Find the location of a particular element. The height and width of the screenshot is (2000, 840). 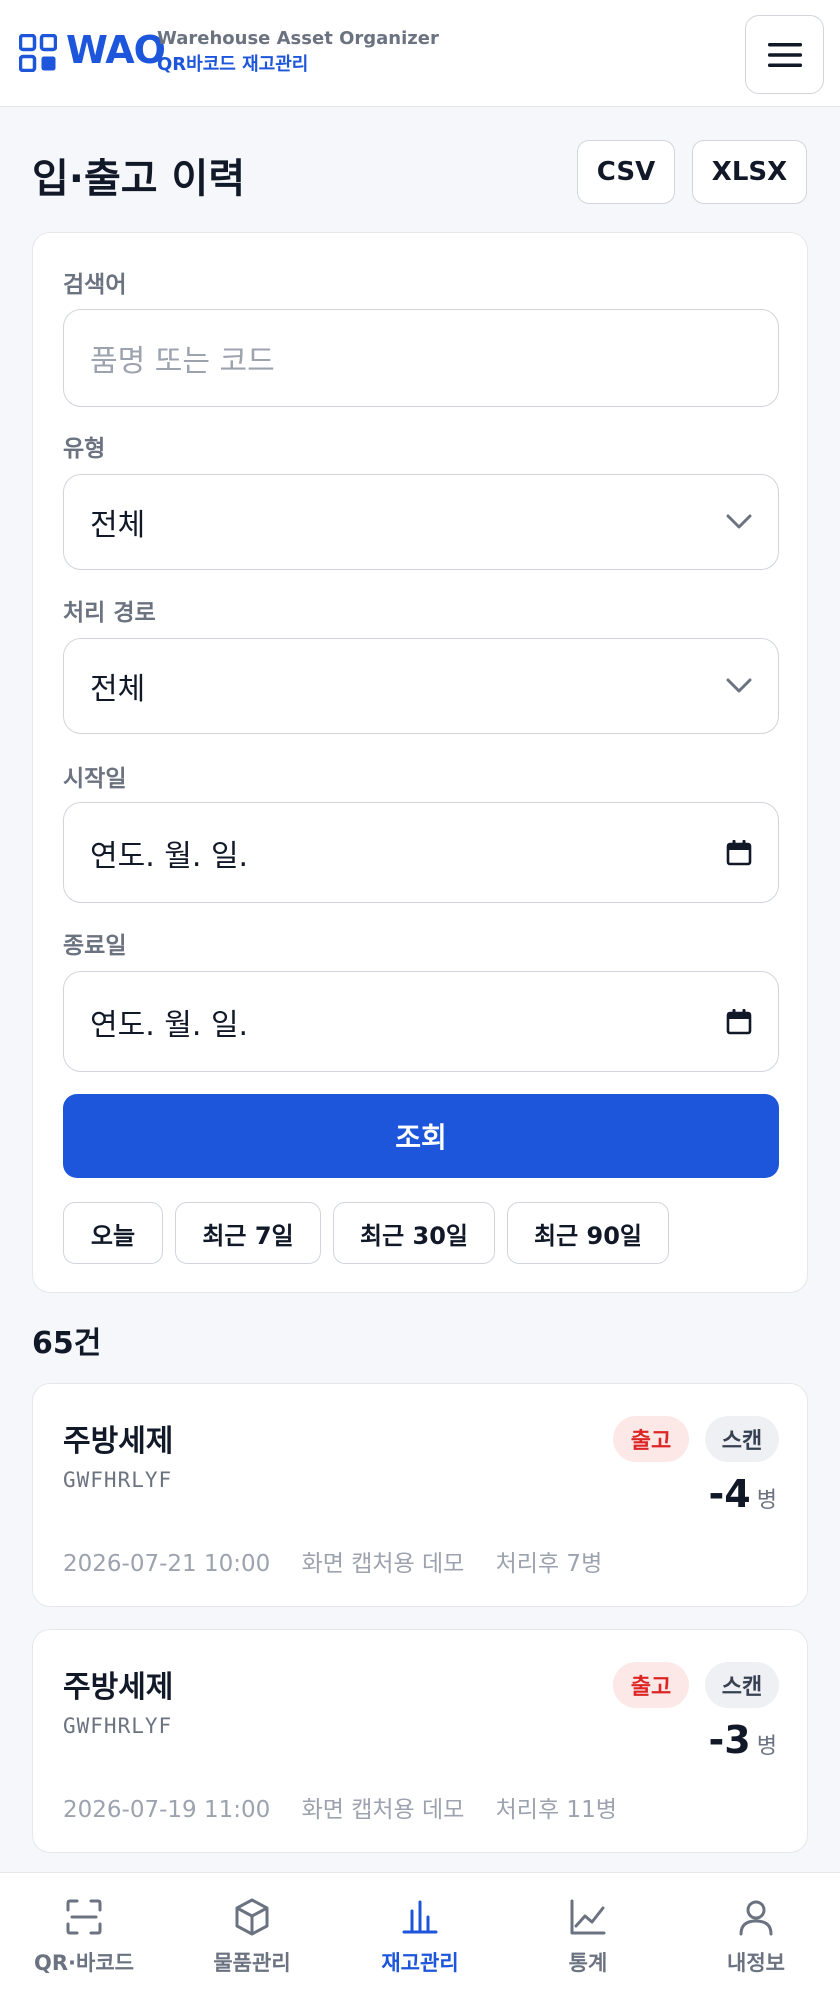

logo-subtitle: Warehouse Asset Organizer is located at coordinates (298, 38).